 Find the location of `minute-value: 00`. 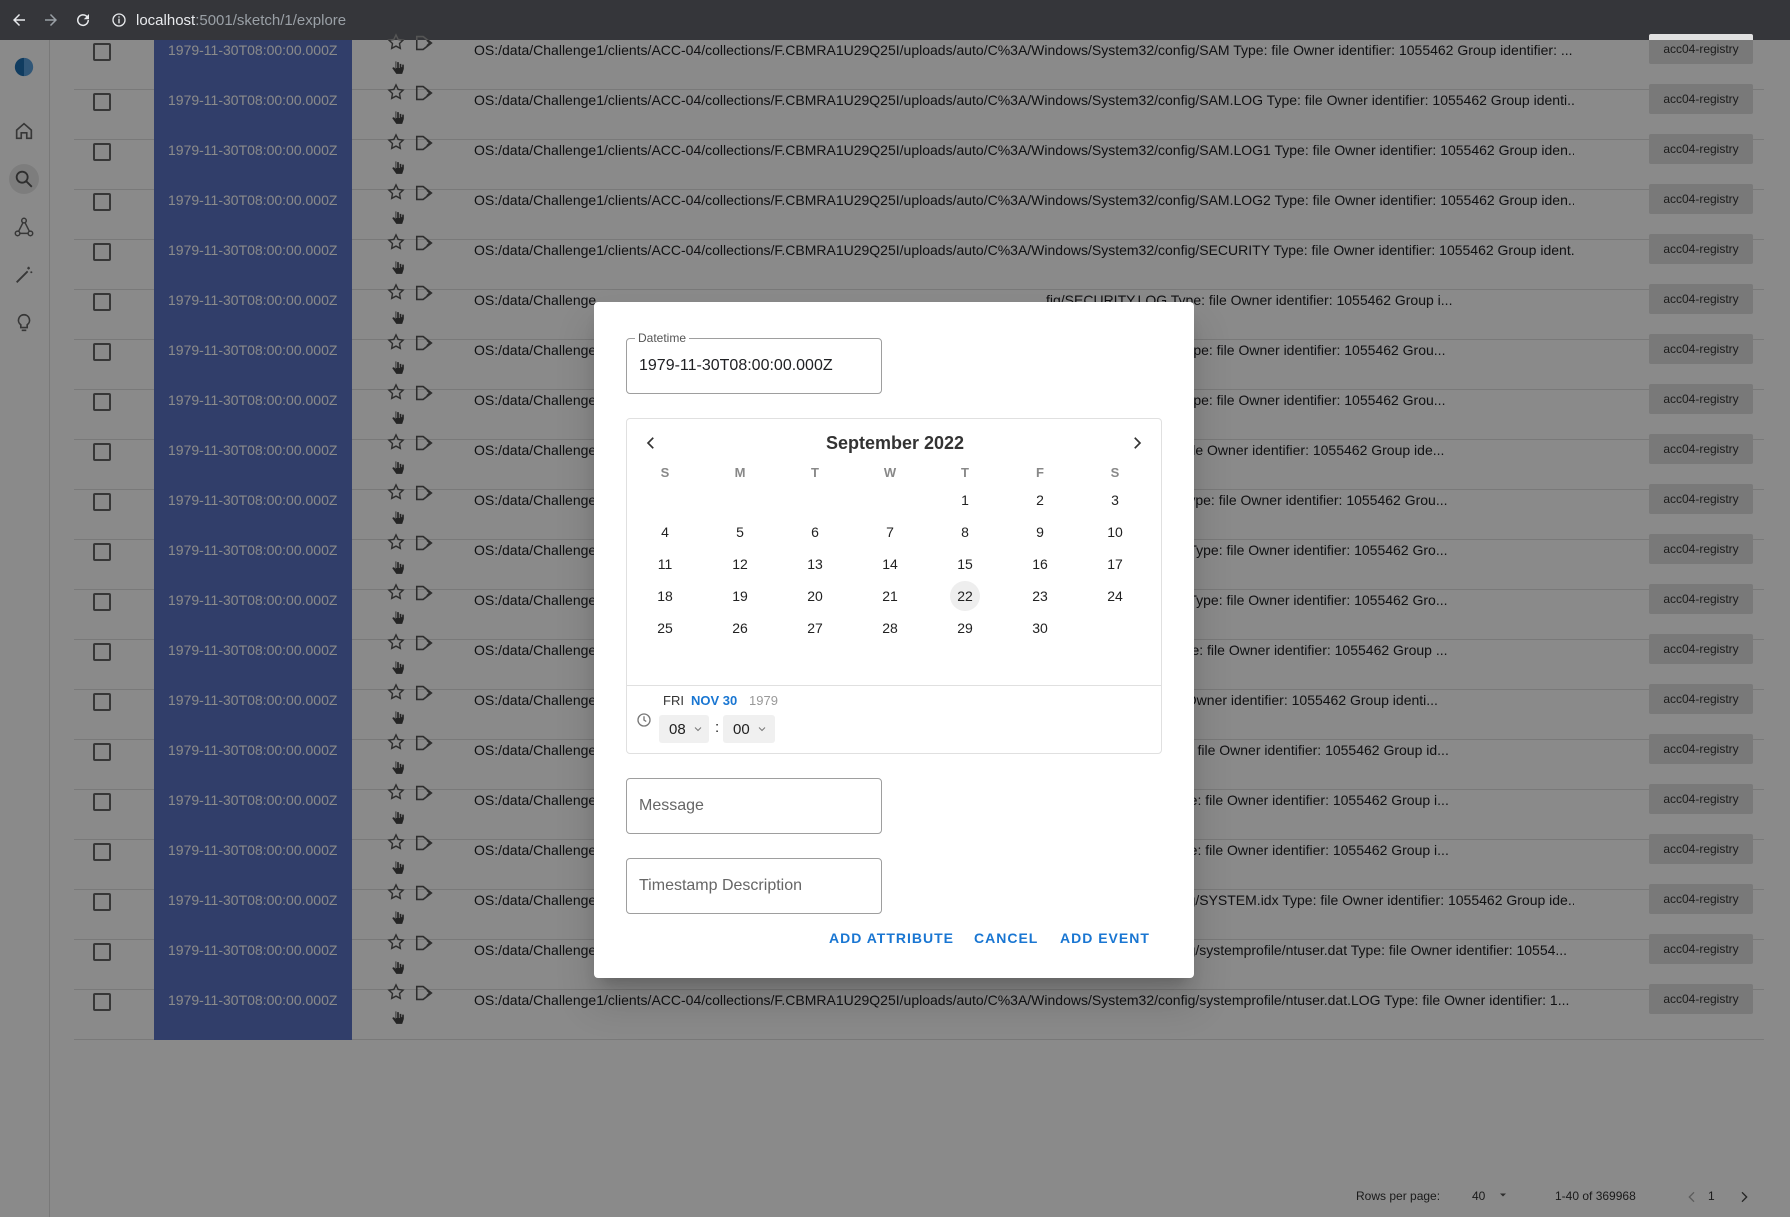

minute-value: 00 is located at coordinates (741, 729).